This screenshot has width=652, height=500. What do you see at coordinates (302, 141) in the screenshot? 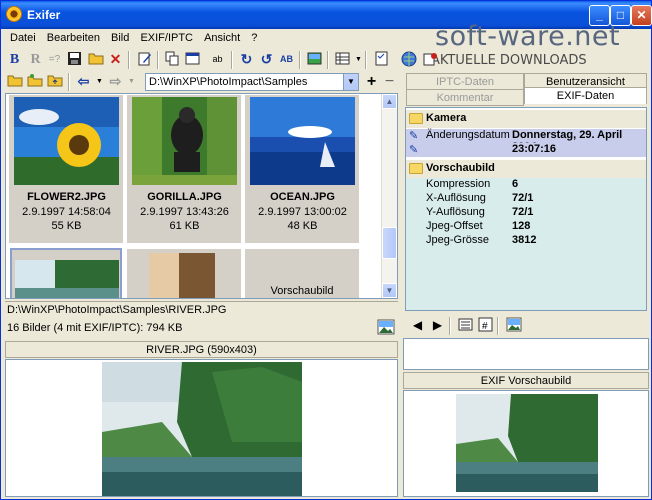
I see `ocean-thumbnail` at bounding box center [302, 141].